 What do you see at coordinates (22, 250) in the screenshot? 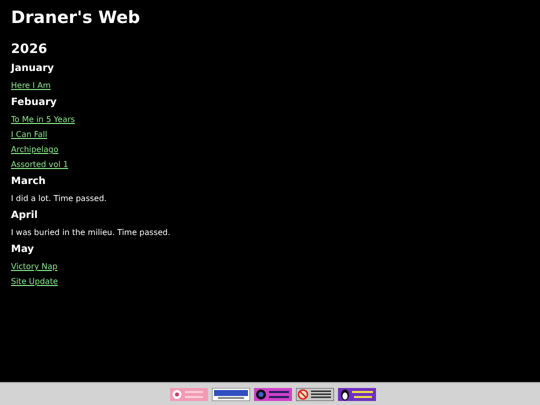
I see `month-heading: May` at bounding box center [22, 250].